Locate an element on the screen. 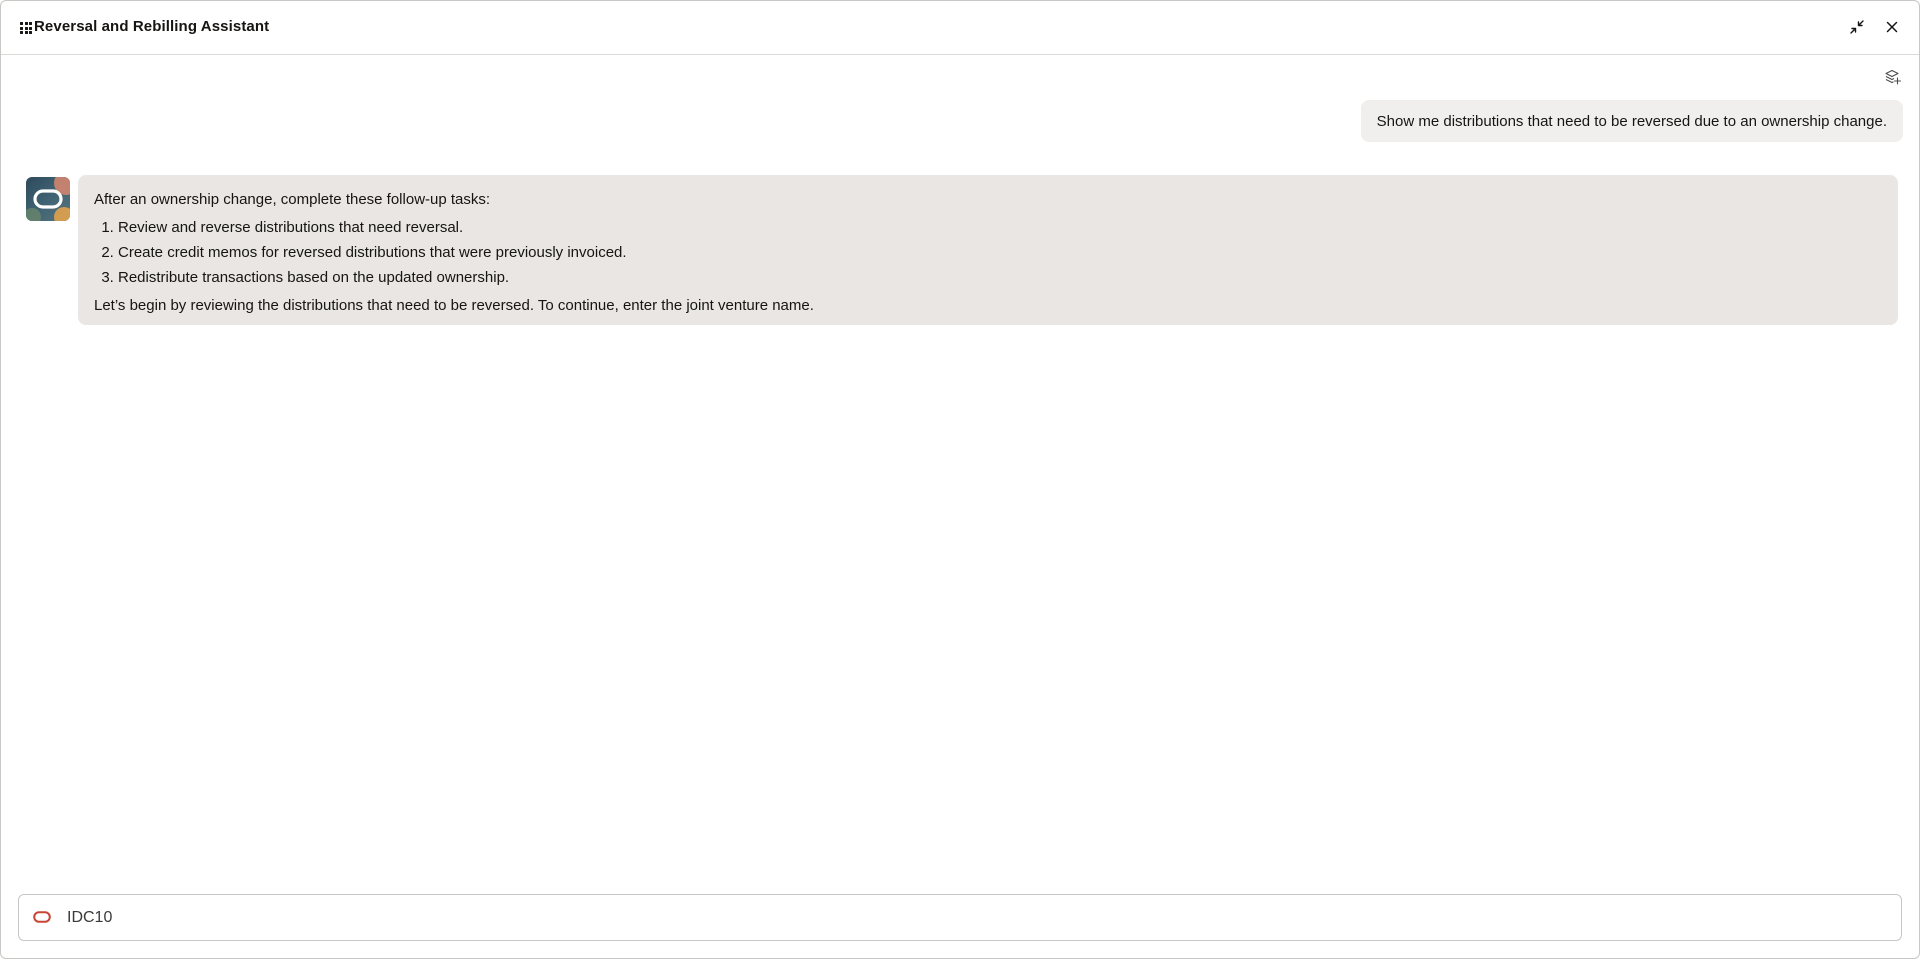 This screenshot has height=959, width=1920. oracle-assistant-avatar is located at coordinates (48, 199).